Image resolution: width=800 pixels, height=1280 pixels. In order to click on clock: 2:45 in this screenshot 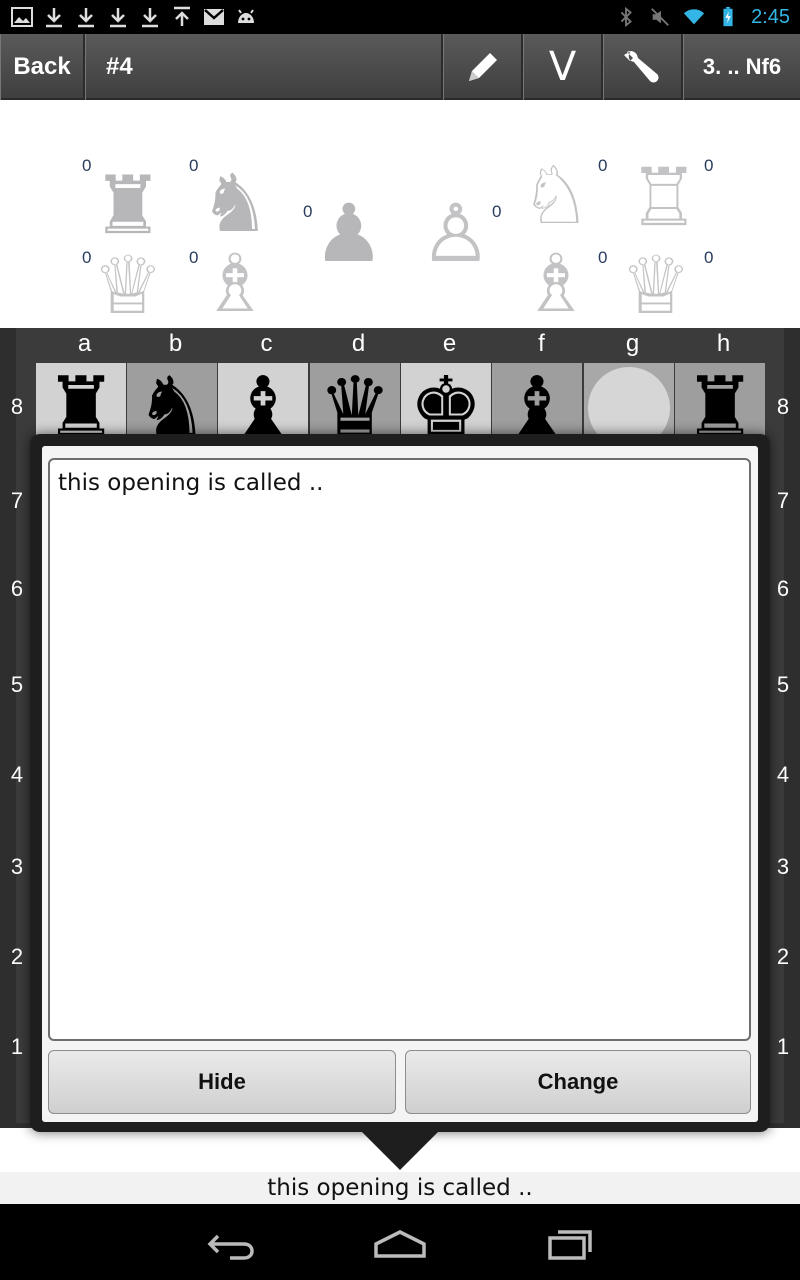, I will do `click(770, 16)`.